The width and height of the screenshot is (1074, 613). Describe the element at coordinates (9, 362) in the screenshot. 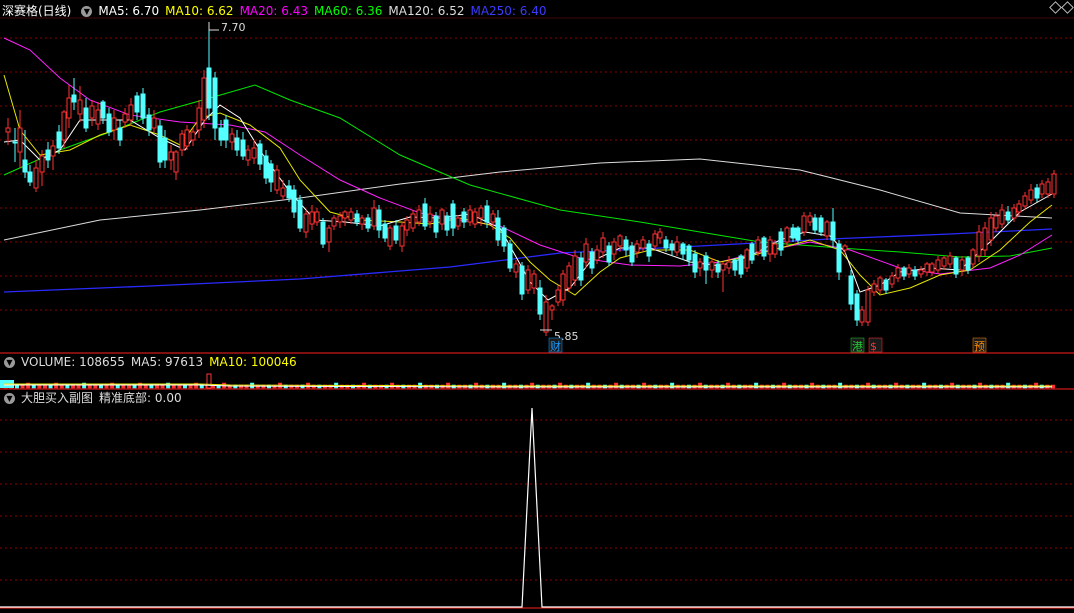

I see `volume-options-icon: ▼` at that location.